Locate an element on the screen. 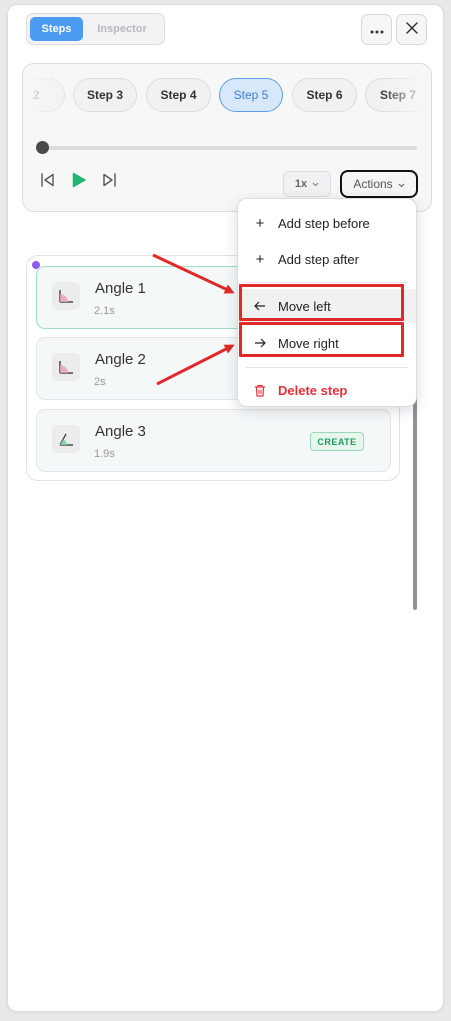 This screenshot has height=1021, width=451. panel-tabs: Steps Inspector is located at coordinates (95, 29).